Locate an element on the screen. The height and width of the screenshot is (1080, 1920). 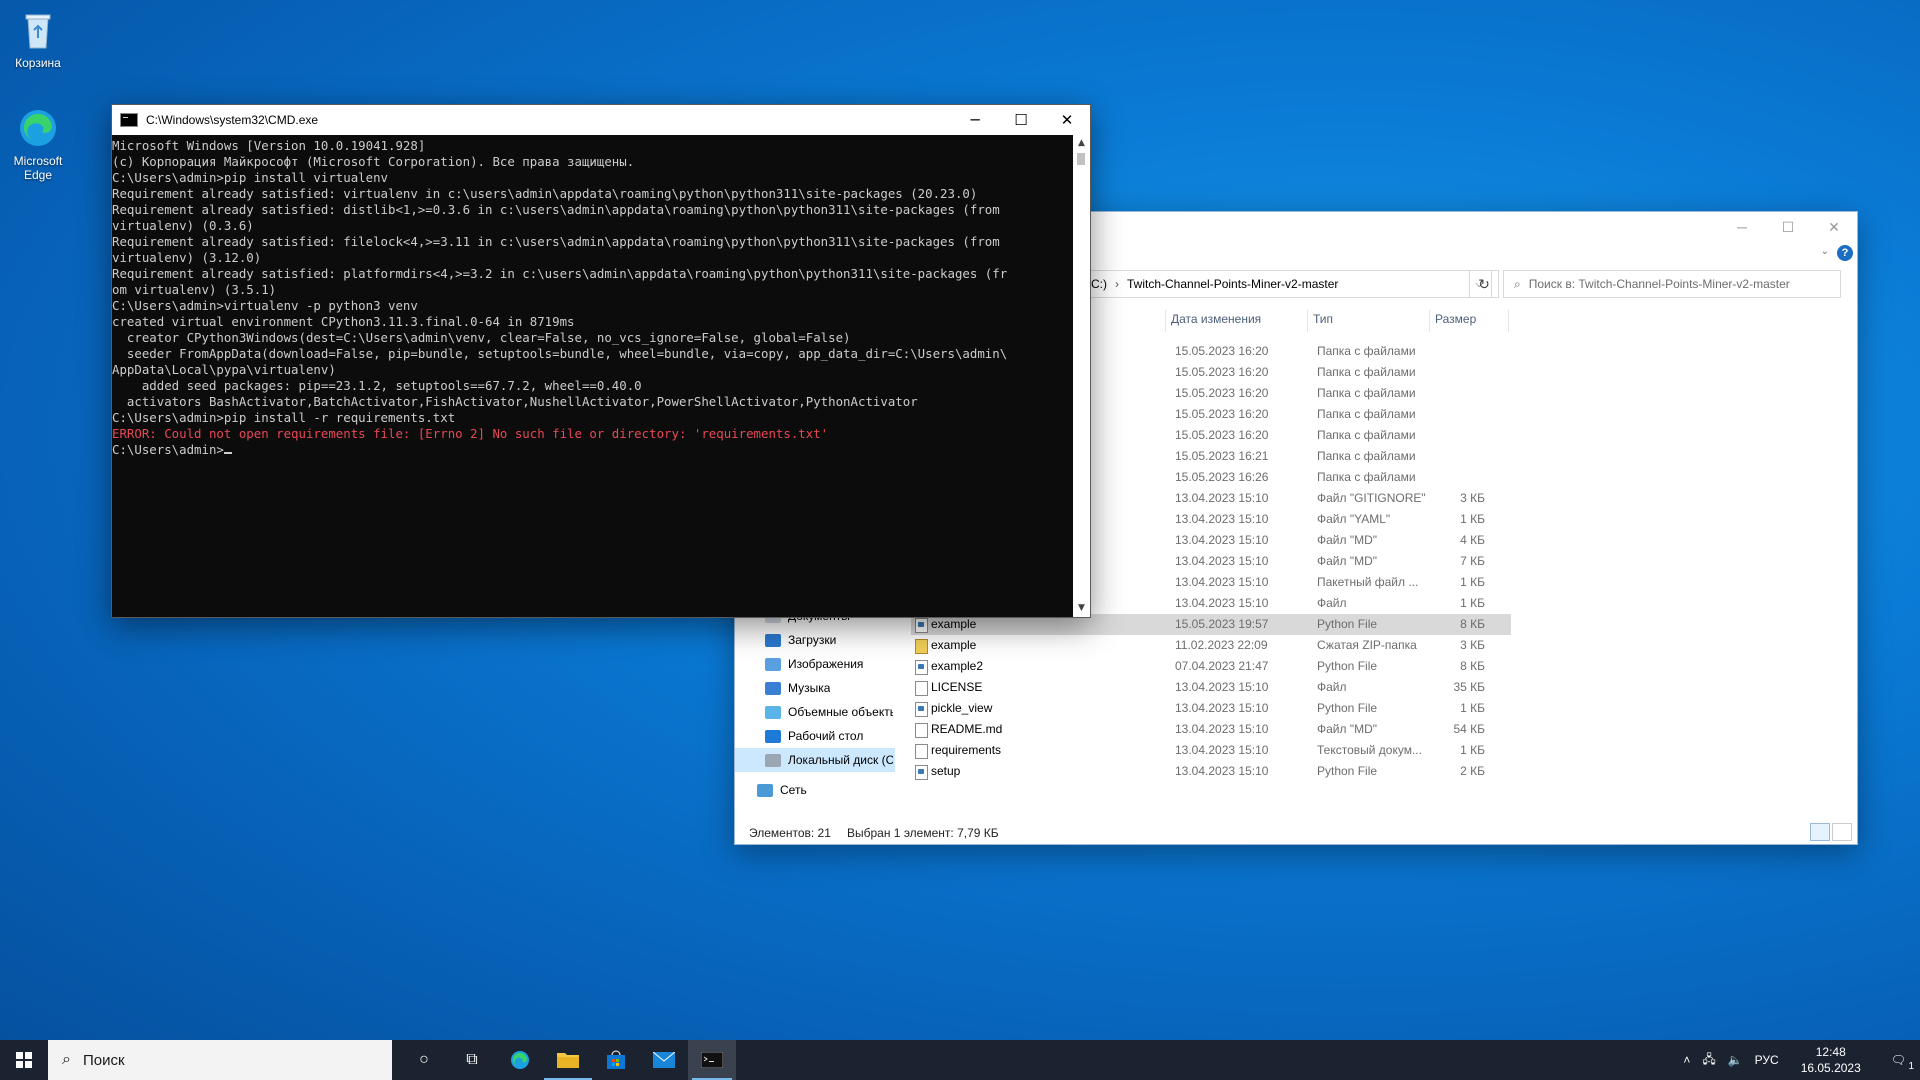
file-name: example2 is located at coordinates (957, 666).